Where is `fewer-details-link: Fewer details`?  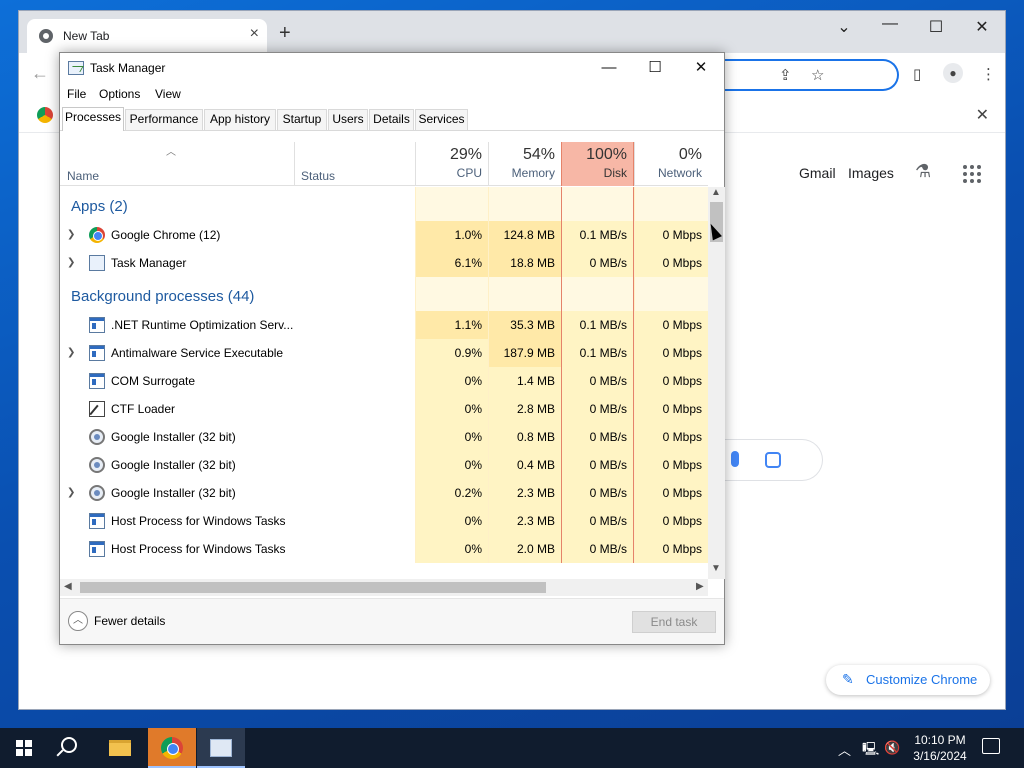 fewer-details-link: Fewer details is located at coordinates (129, 621).